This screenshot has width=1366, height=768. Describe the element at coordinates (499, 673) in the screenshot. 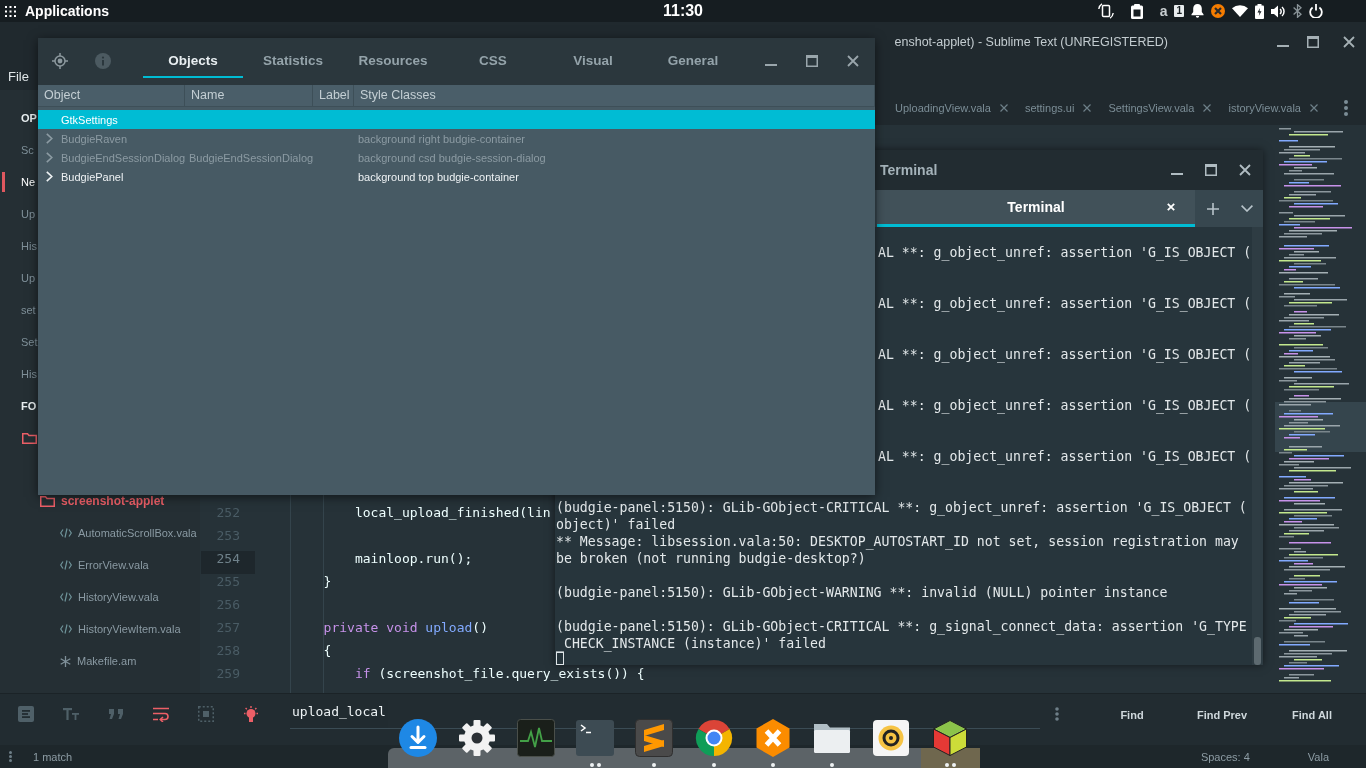

I see `code-line: if (screenshot_file.query_exists()) {` at that location.